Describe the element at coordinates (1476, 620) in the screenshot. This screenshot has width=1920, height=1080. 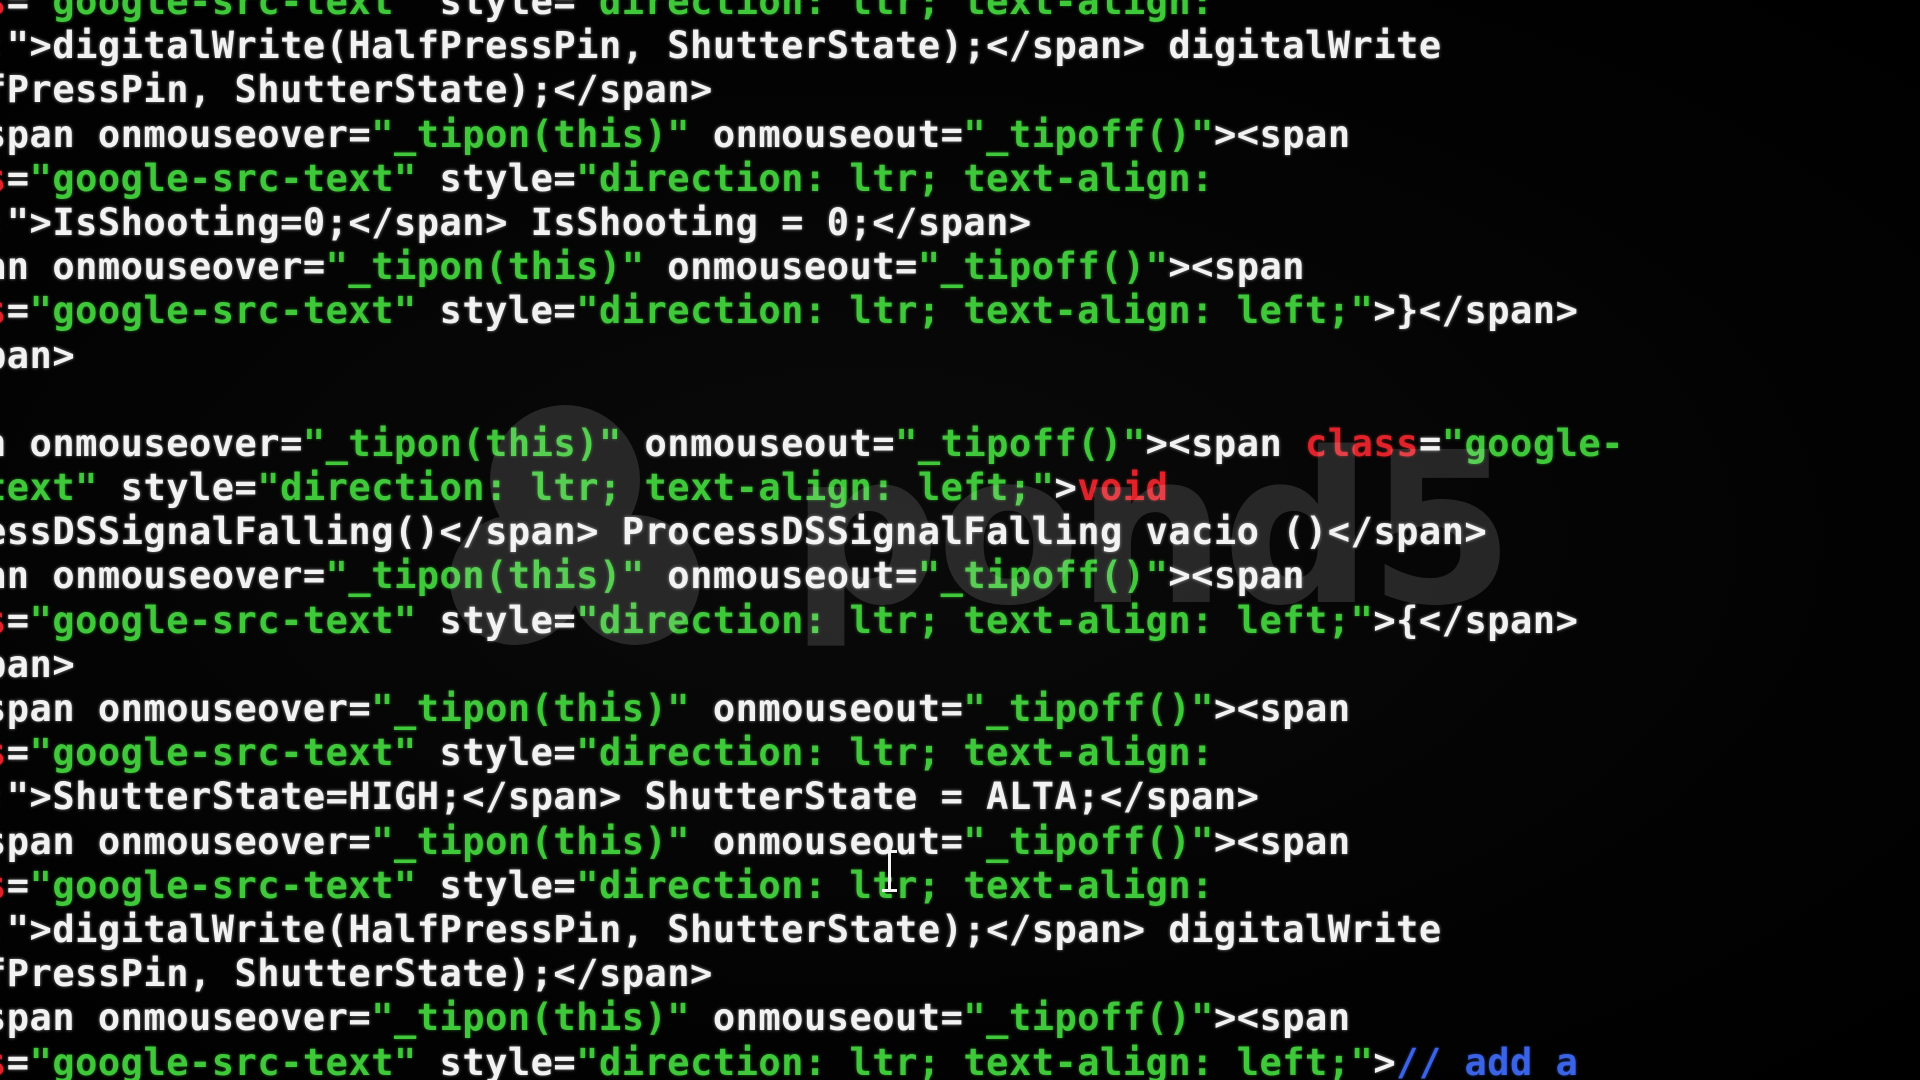
I see `code-token: >{</span>` at that location.